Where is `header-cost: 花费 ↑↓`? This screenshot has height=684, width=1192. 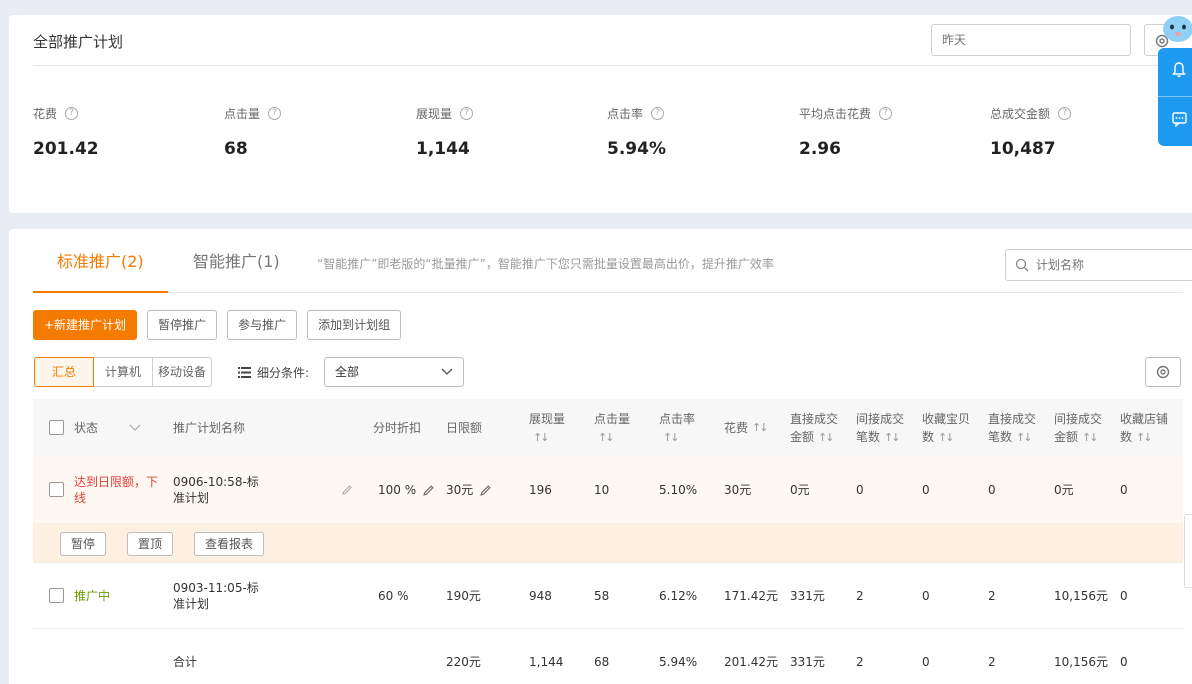 header-cost: 花费 ↑↓ is located at coordinates (746, 428).